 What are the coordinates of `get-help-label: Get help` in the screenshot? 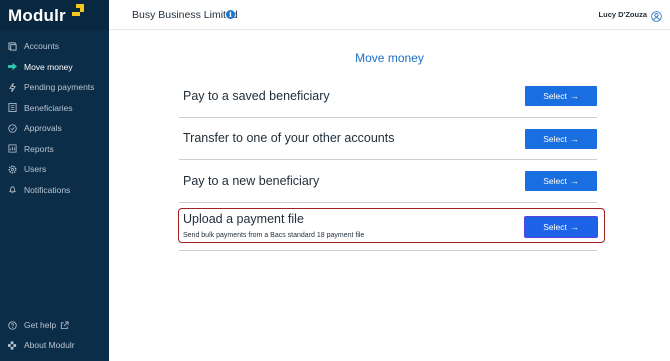 It's located at (40, 325).